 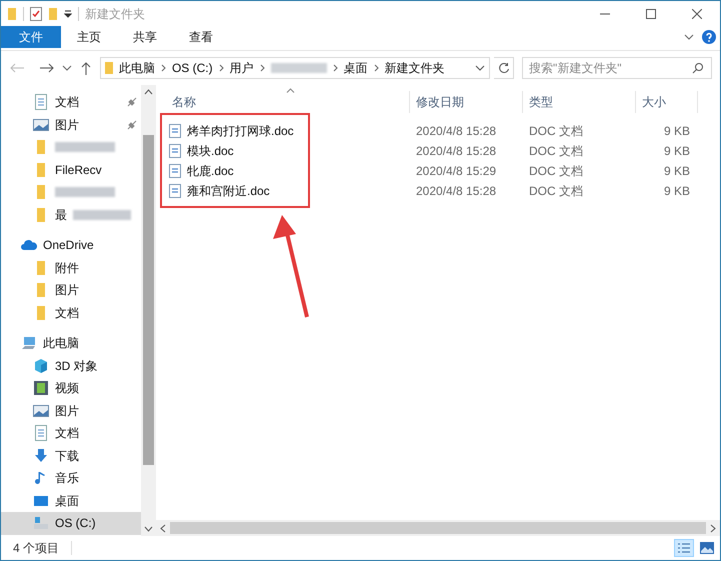 I want to click on thumbnail-view-icon, so click(x=707, y=548).